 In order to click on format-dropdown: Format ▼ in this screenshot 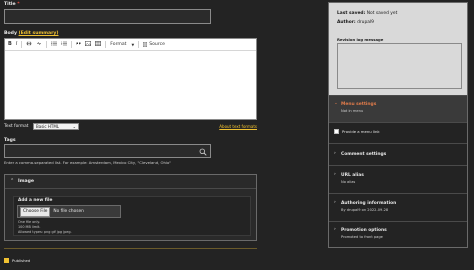, I will do `click(122, 44)`.